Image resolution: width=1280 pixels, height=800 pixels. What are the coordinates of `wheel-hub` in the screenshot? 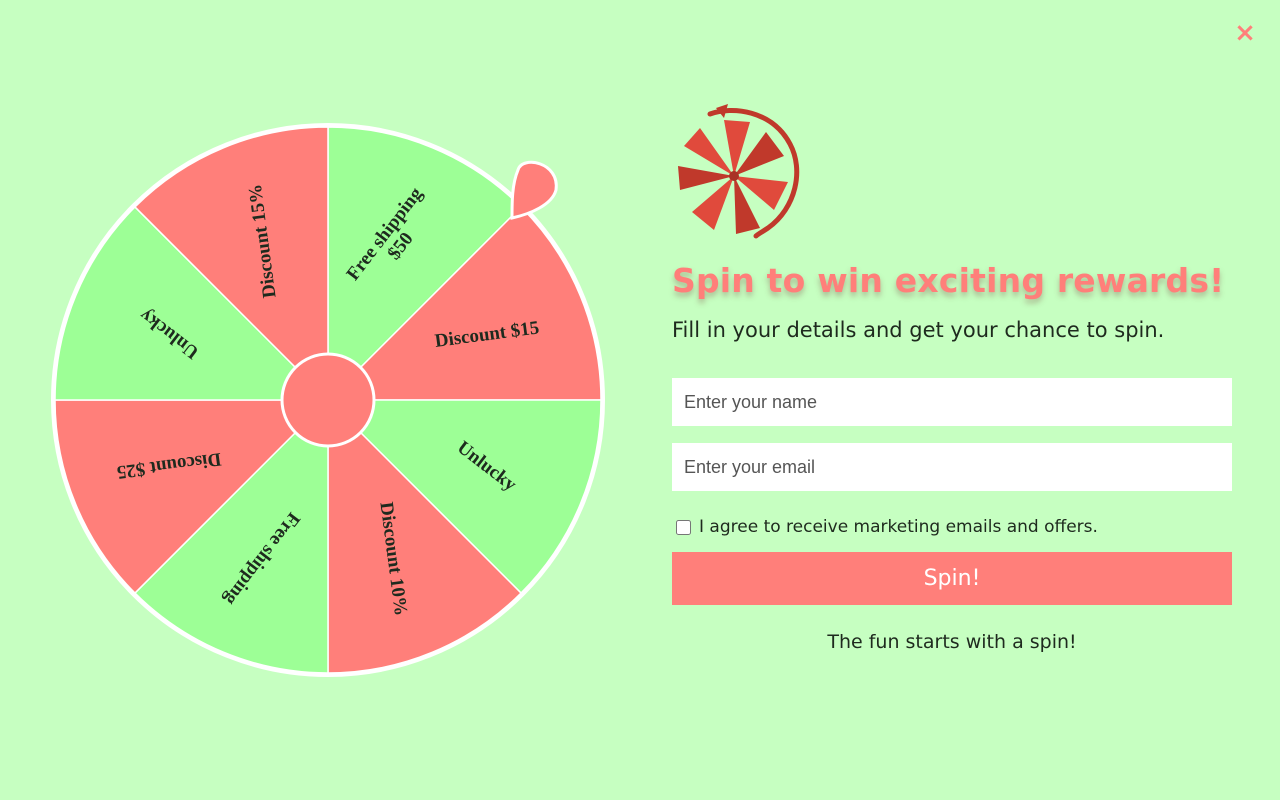 It's located at (328, 400).